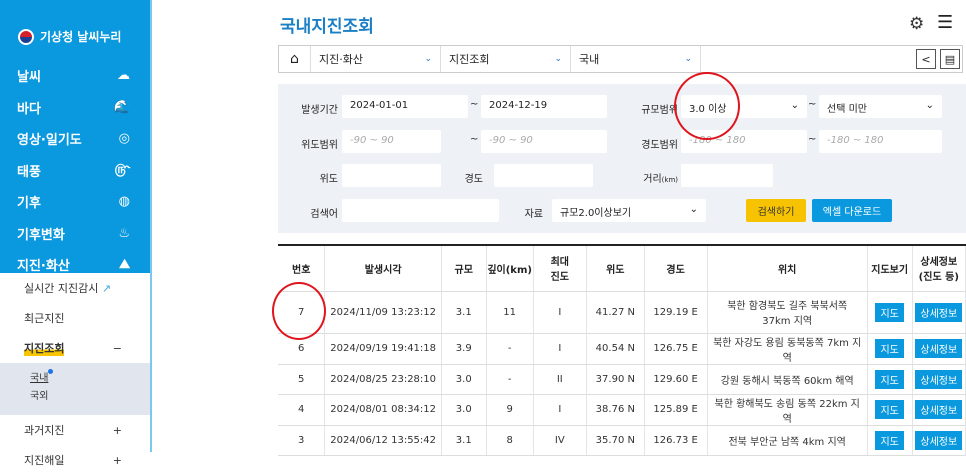  What do you see at coordinates (121, 107) in the screenshot?
I see `sidebar-item-icon: 🌊` at bounding box center [121, 107].